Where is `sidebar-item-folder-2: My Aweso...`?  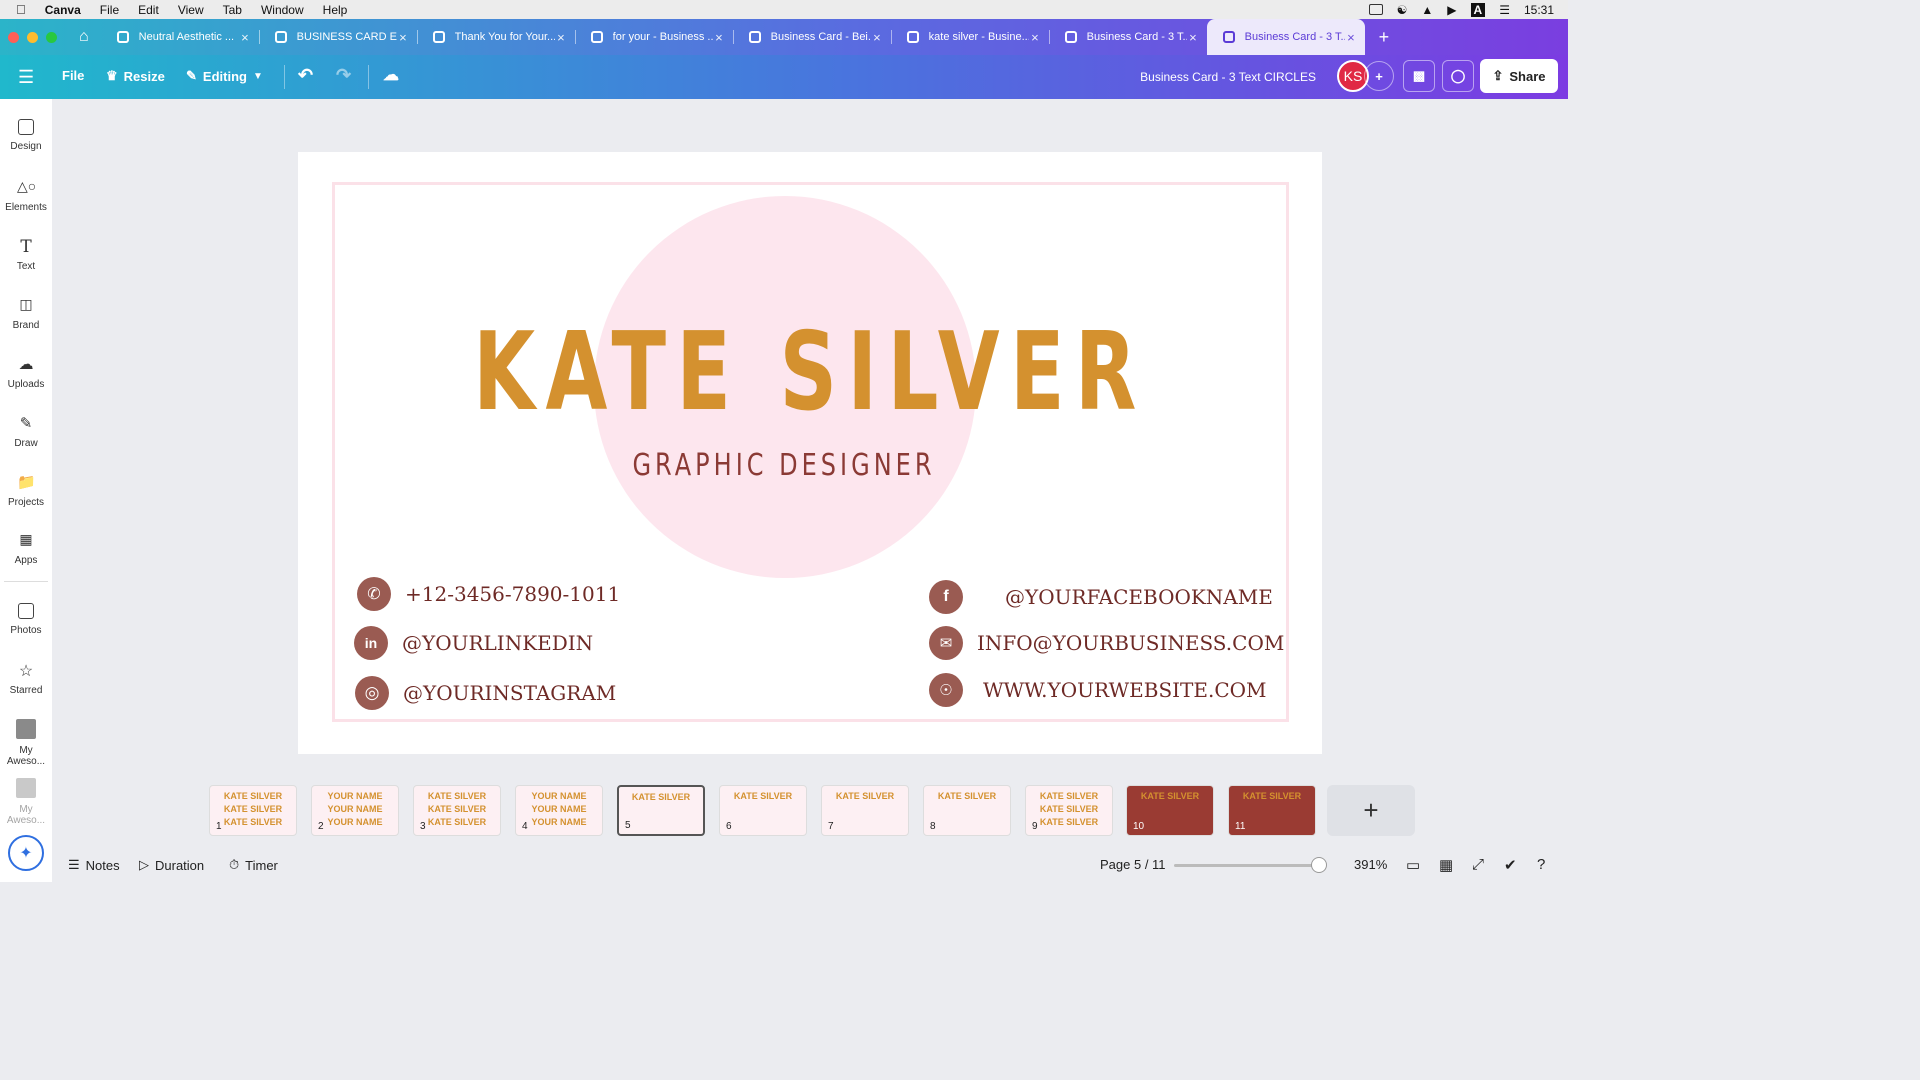 sidebar-item-folder-2: My Aweso... is located at coordinates (26, 802).